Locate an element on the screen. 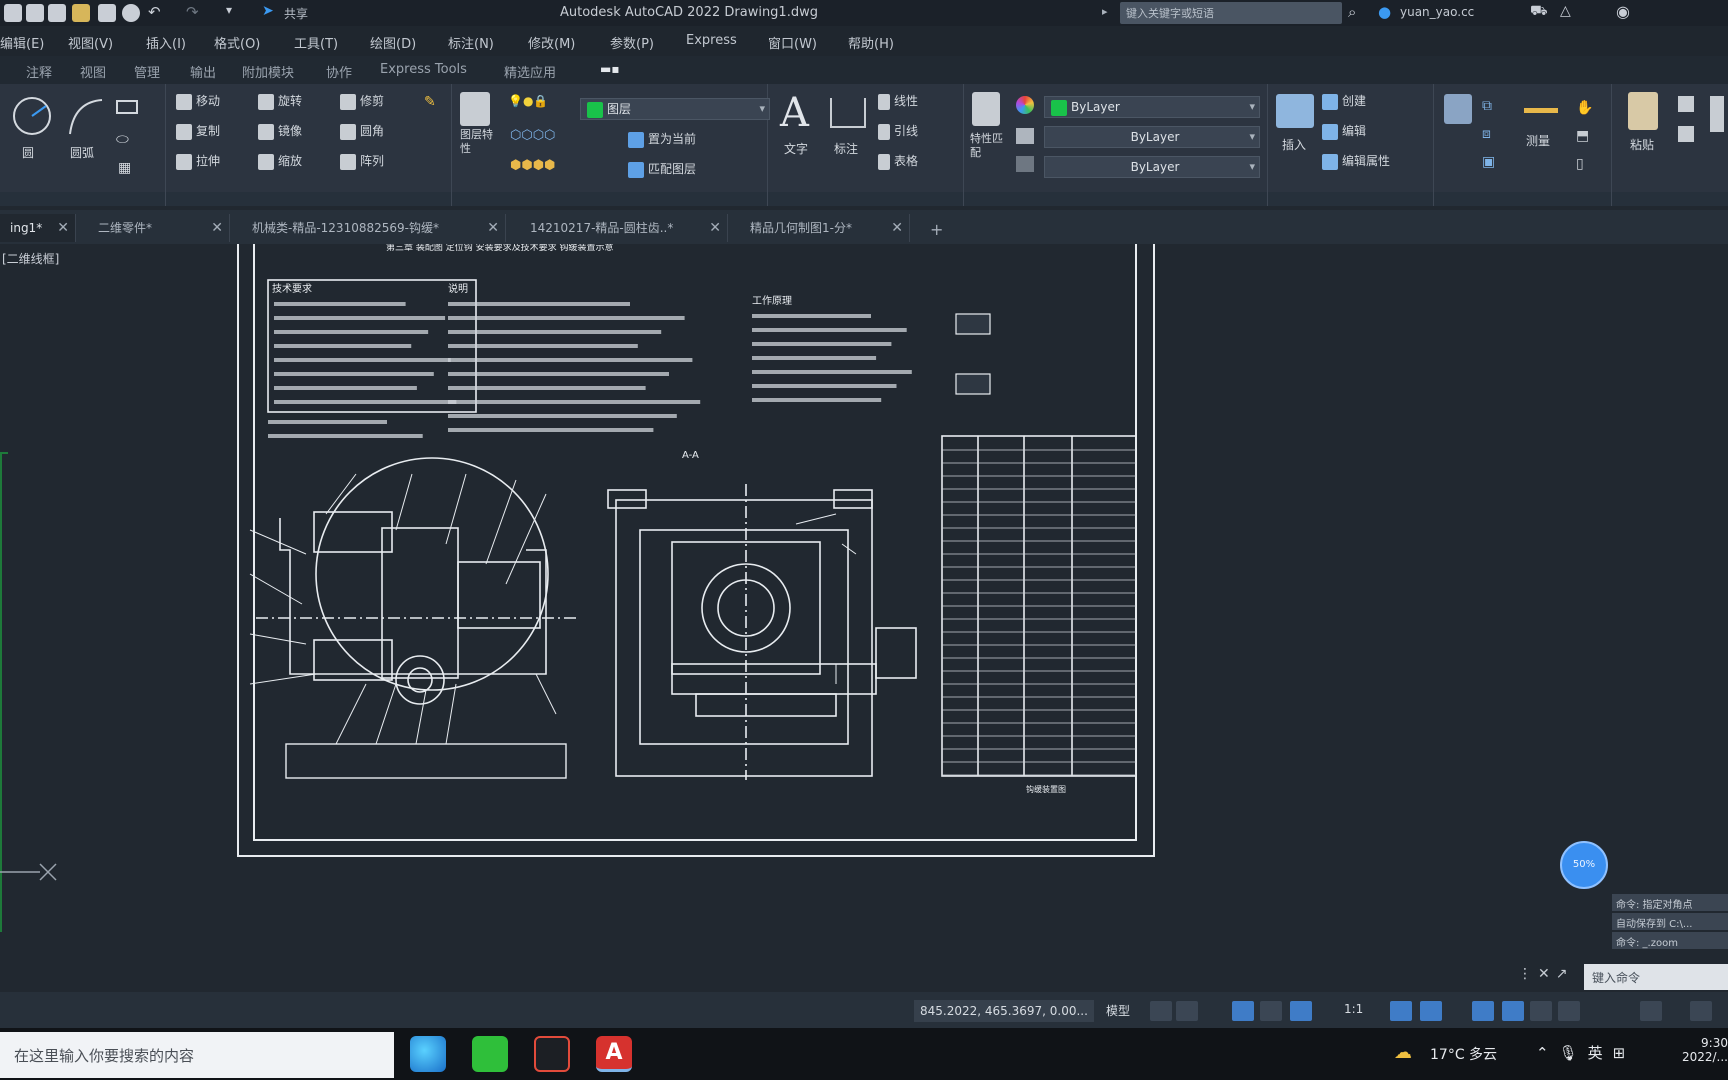 This screenshot has height=1080, width=1728. save-icon is located at coordinates (57, 13).